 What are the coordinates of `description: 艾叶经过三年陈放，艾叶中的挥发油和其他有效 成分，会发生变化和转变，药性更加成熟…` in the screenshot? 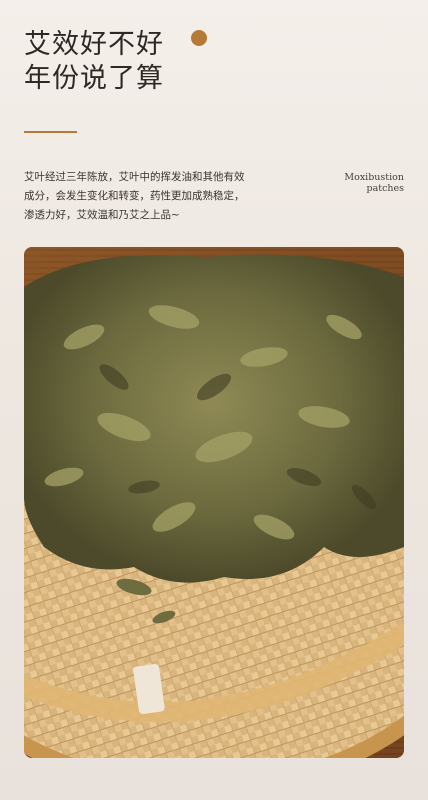 It's located at (159, 196).